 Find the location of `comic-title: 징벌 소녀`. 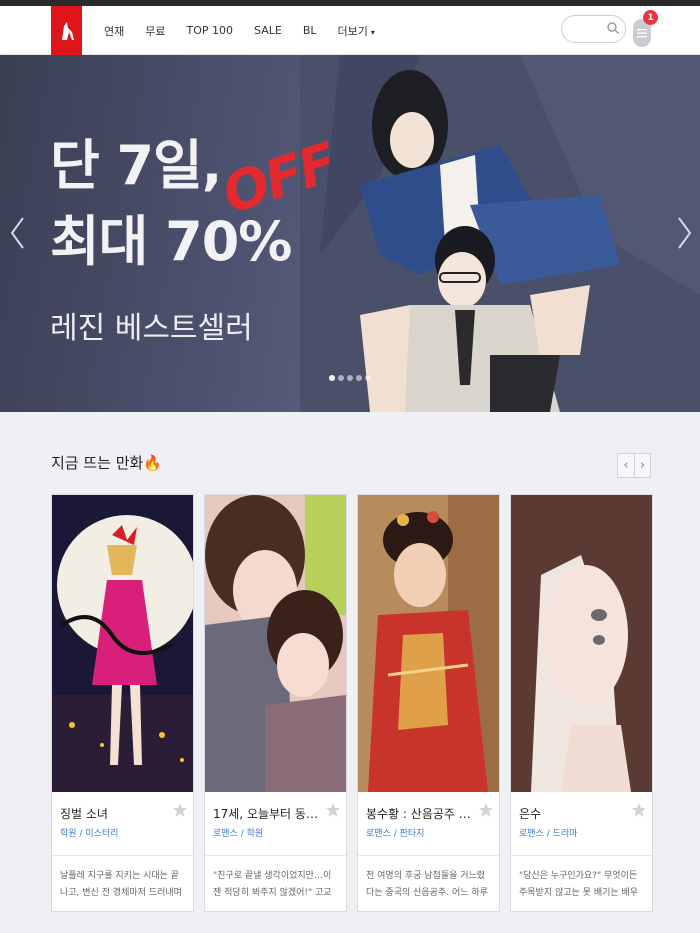

comic-title: 징벌 소녀 is located at coordinates (114, 813).